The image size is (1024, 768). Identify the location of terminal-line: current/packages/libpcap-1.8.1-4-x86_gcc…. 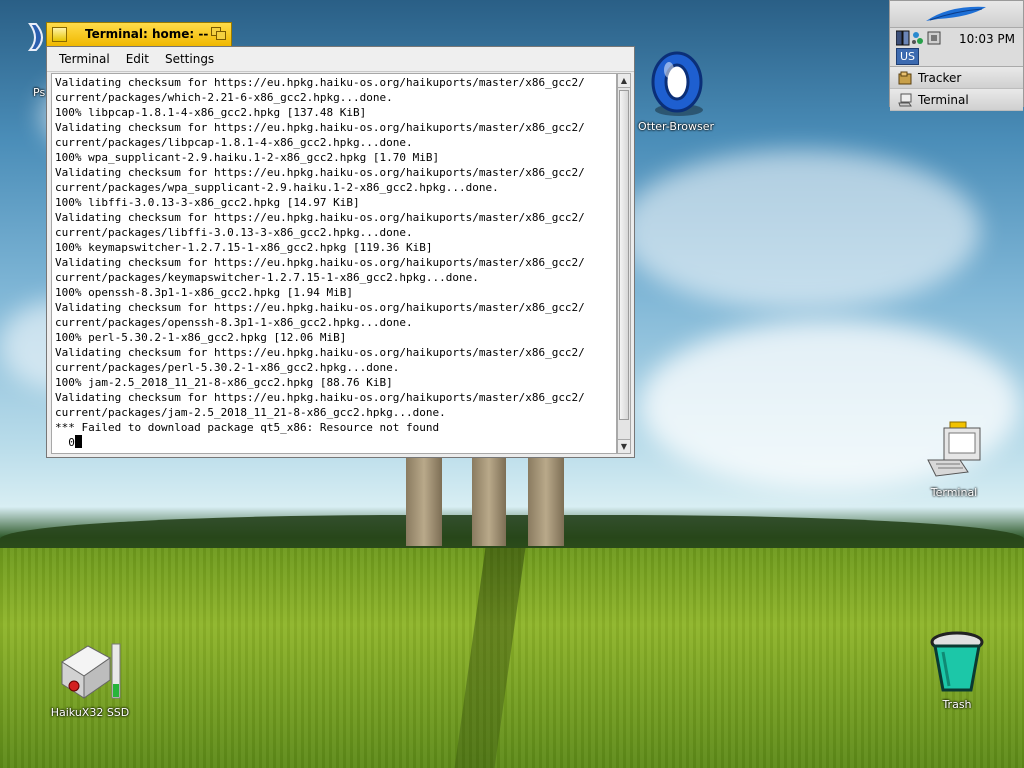
(234, 142).